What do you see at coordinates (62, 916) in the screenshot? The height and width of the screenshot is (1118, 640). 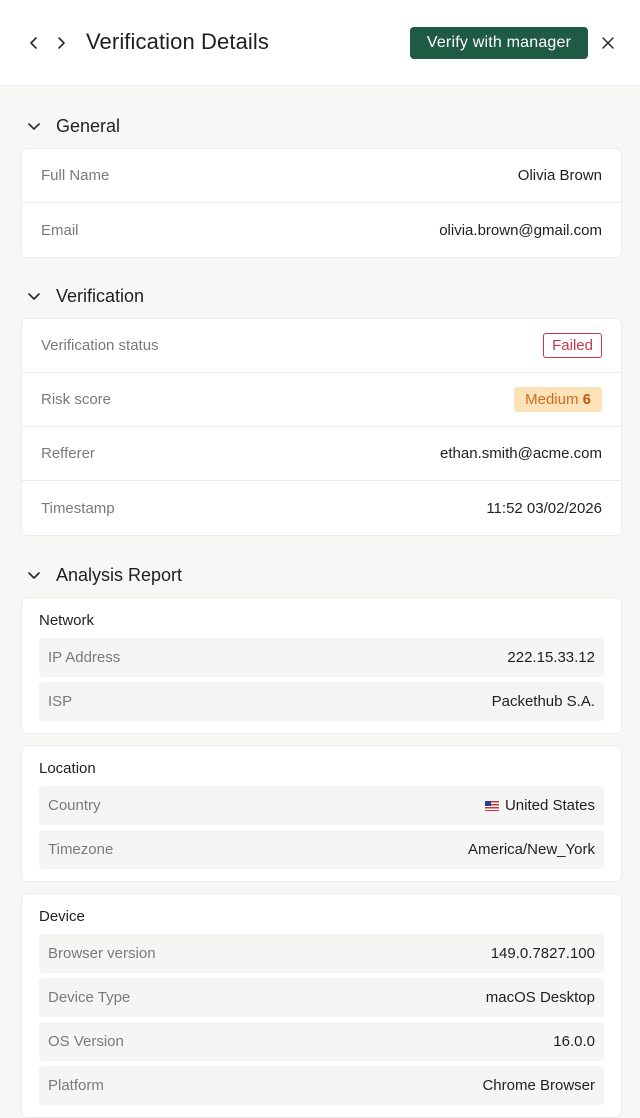 I see `subsection-title: Device` at bounding box center [62, 916].